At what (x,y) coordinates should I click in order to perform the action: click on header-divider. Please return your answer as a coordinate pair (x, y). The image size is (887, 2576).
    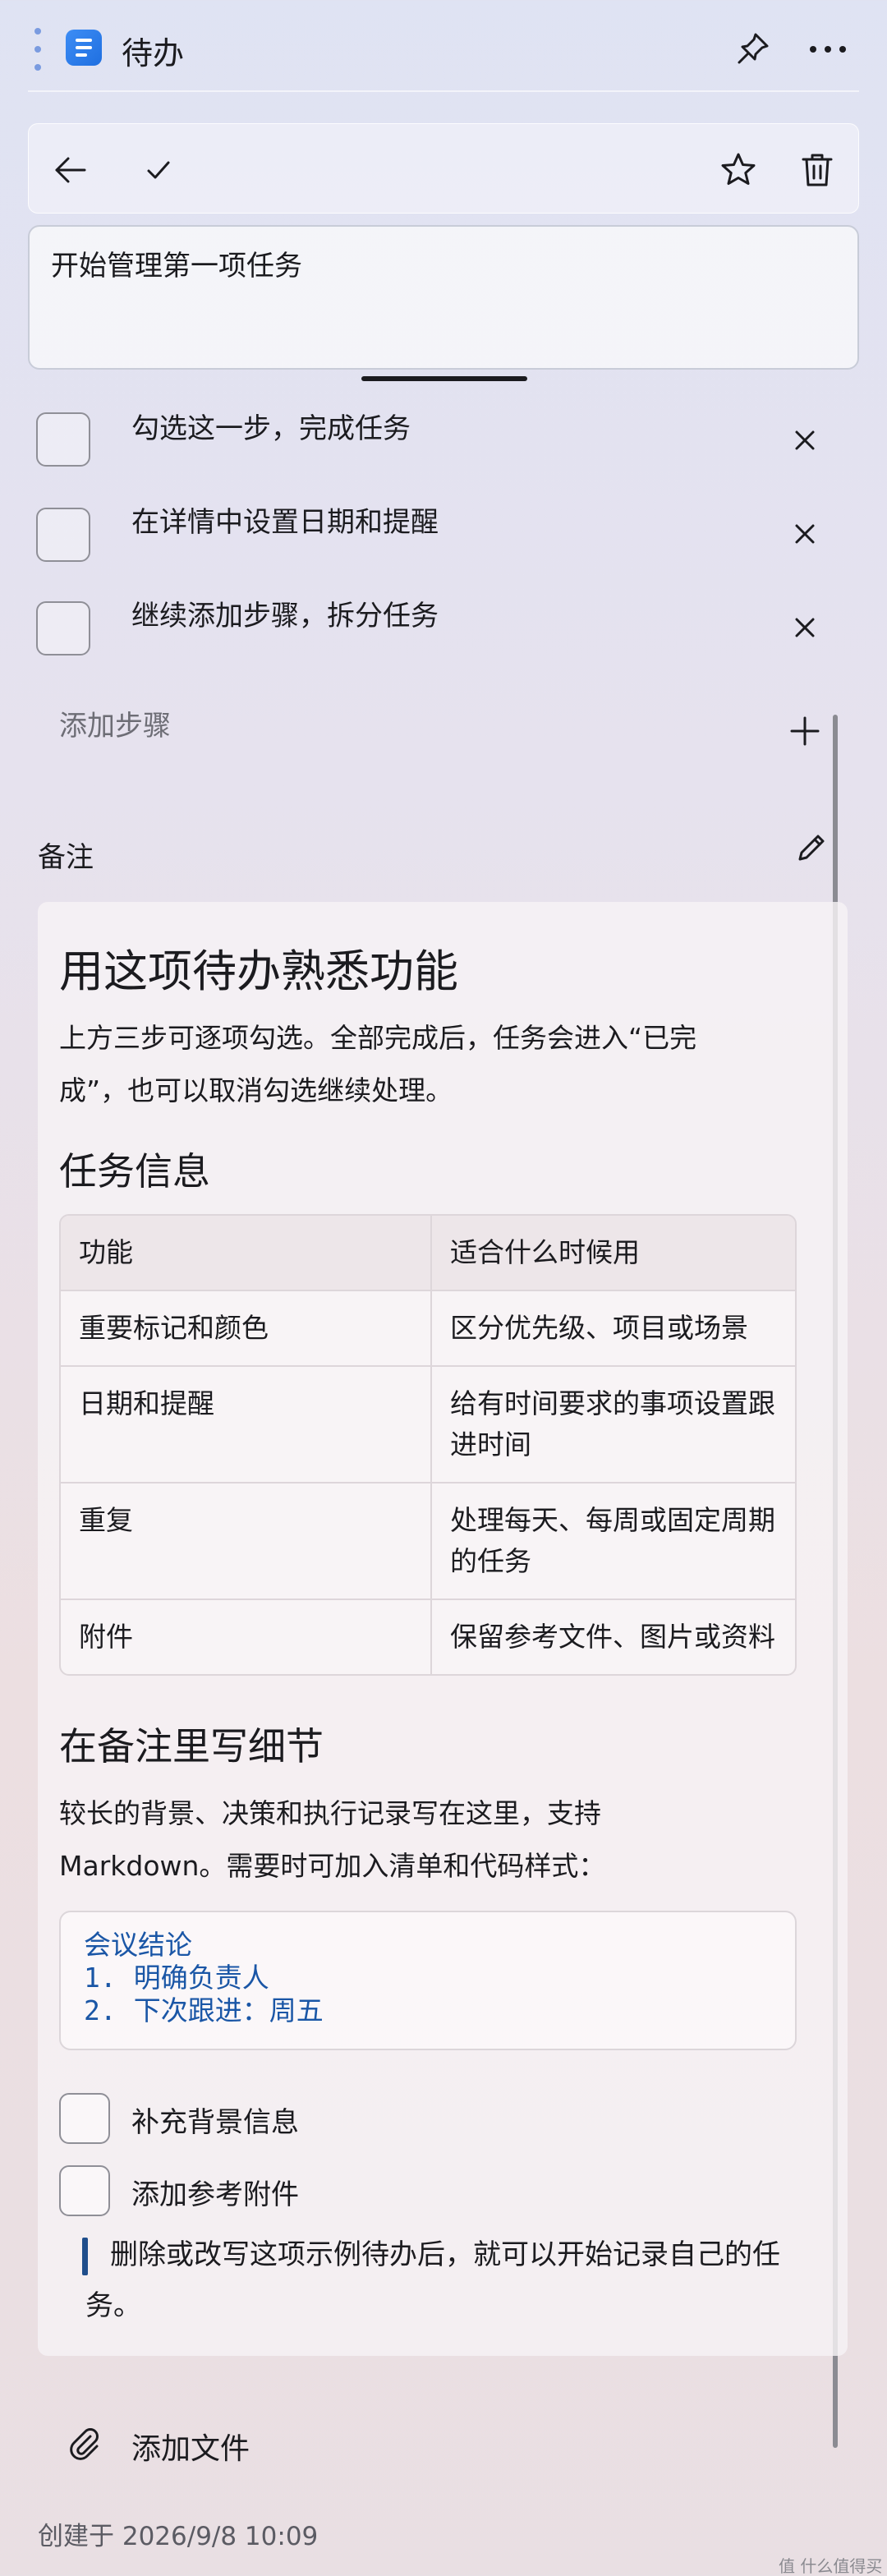
    Looking at the image, I should click on (443, 91).